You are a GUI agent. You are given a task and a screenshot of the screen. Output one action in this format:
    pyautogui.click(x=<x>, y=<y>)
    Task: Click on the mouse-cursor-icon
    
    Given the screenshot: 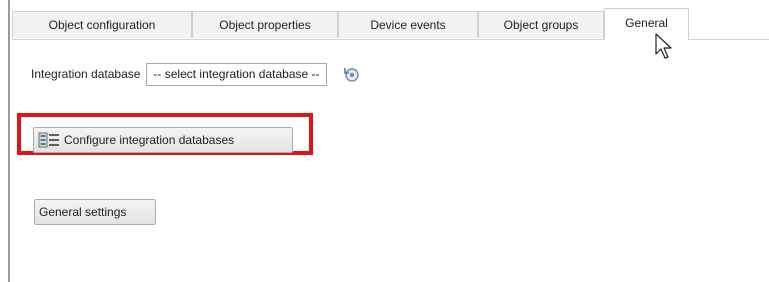 What is the action you would take?
    pyautogui.click(x=663, y=46)
    